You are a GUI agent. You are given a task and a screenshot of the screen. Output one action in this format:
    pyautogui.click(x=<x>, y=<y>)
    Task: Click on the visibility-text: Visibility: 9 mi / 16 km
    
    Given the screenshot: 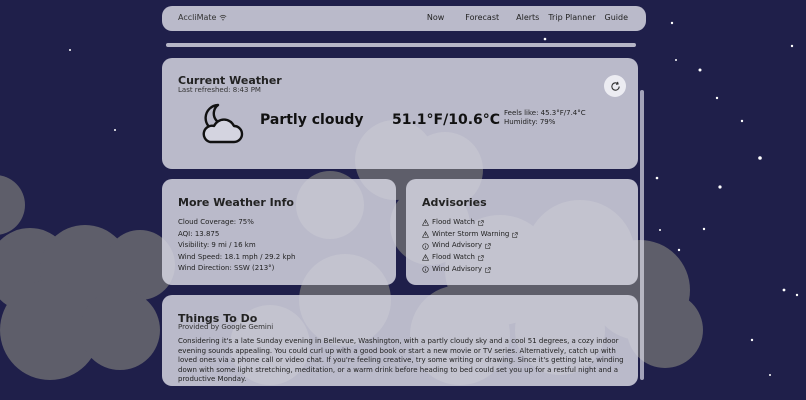 What is the action you would take?
    pyautogui.click(x=217, y=245)
    